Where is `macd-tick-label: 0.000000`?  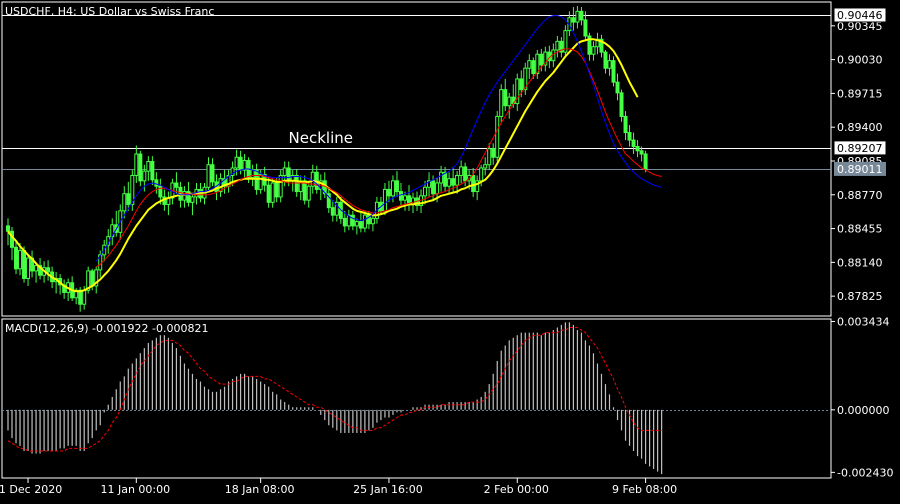
macd-tick-label: 0.000000 is located at coordinates (863, 410).